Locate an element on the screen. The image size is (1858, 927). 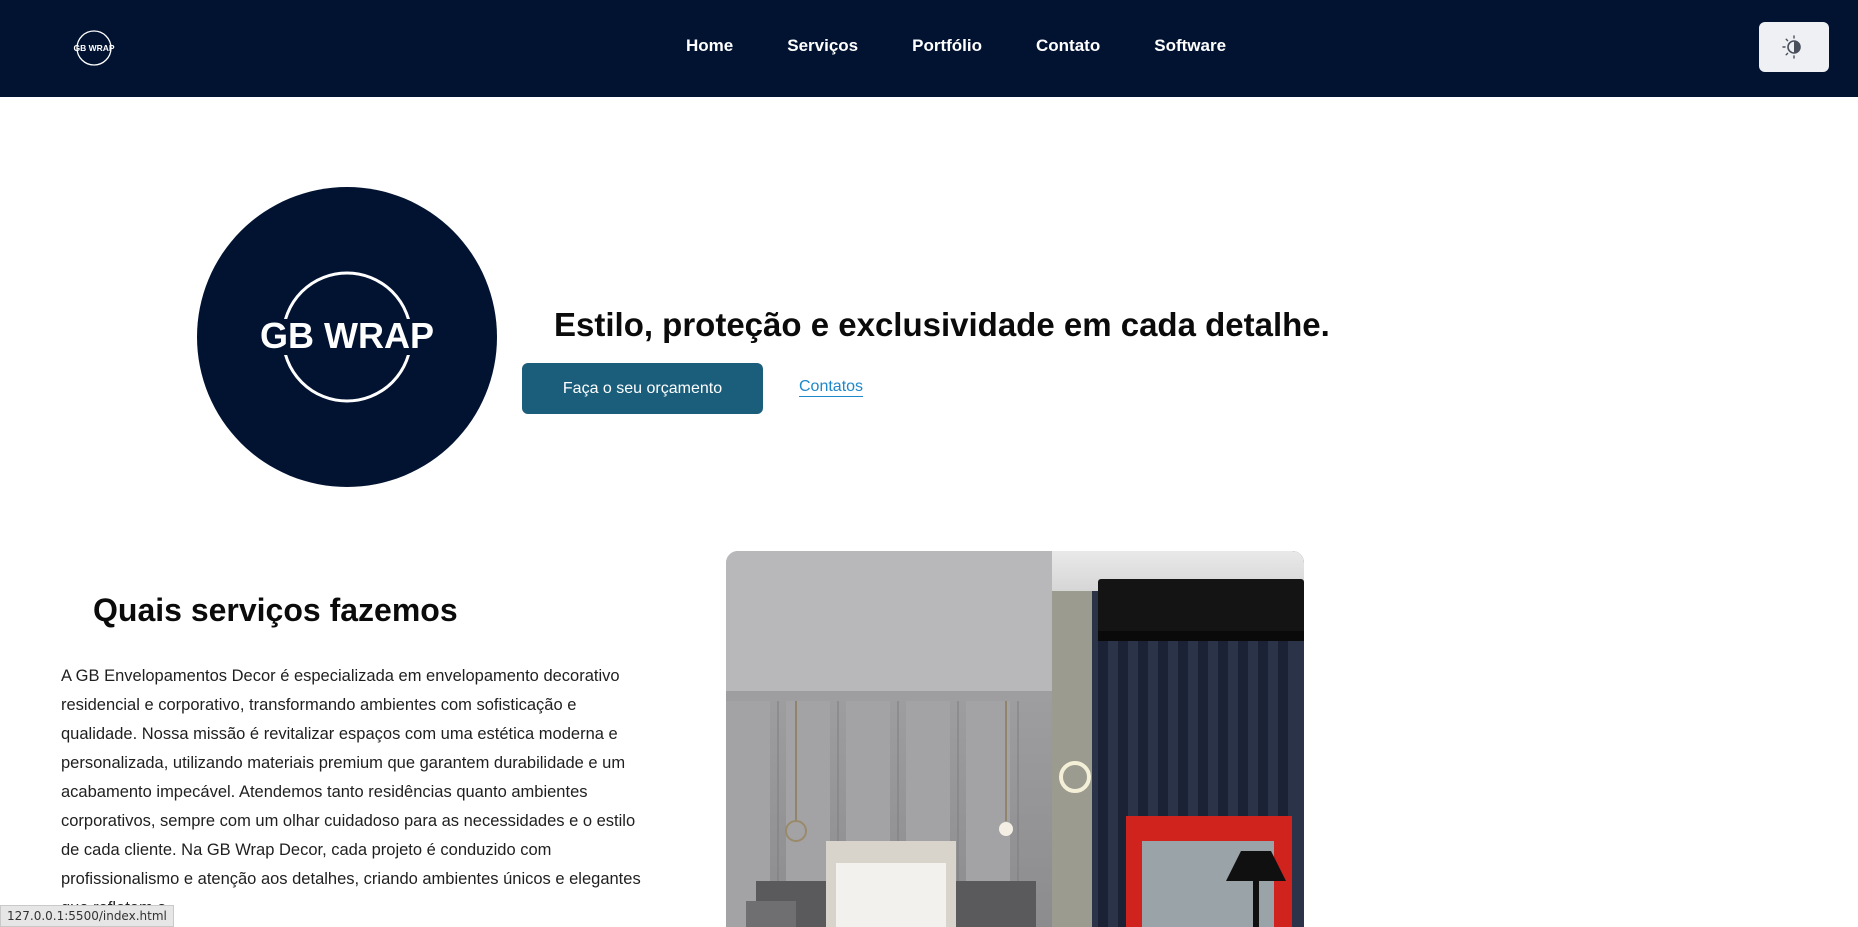
theme-toggle-icon is located at coordinates (1791, 47).